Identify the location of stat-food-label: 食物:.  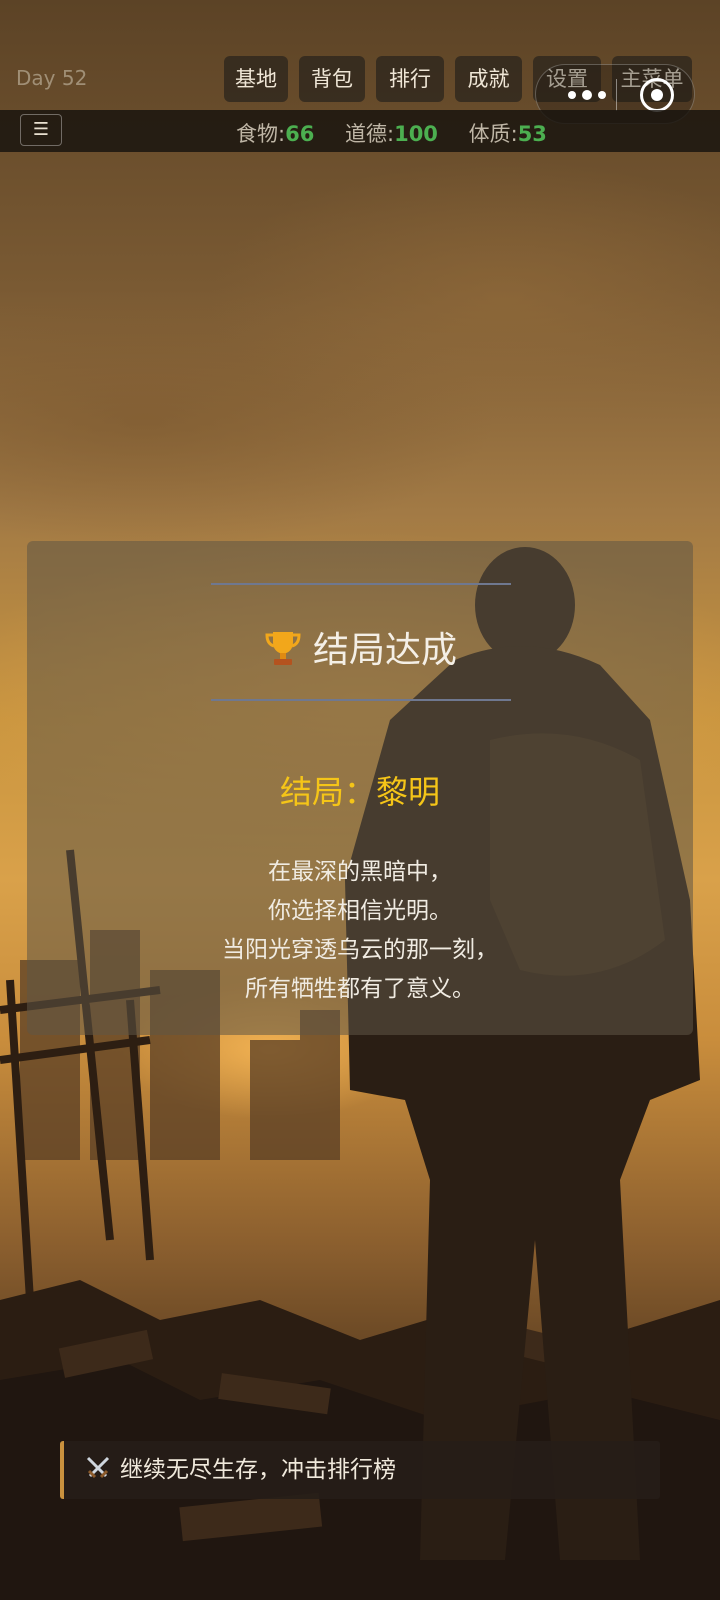
(261, 134).